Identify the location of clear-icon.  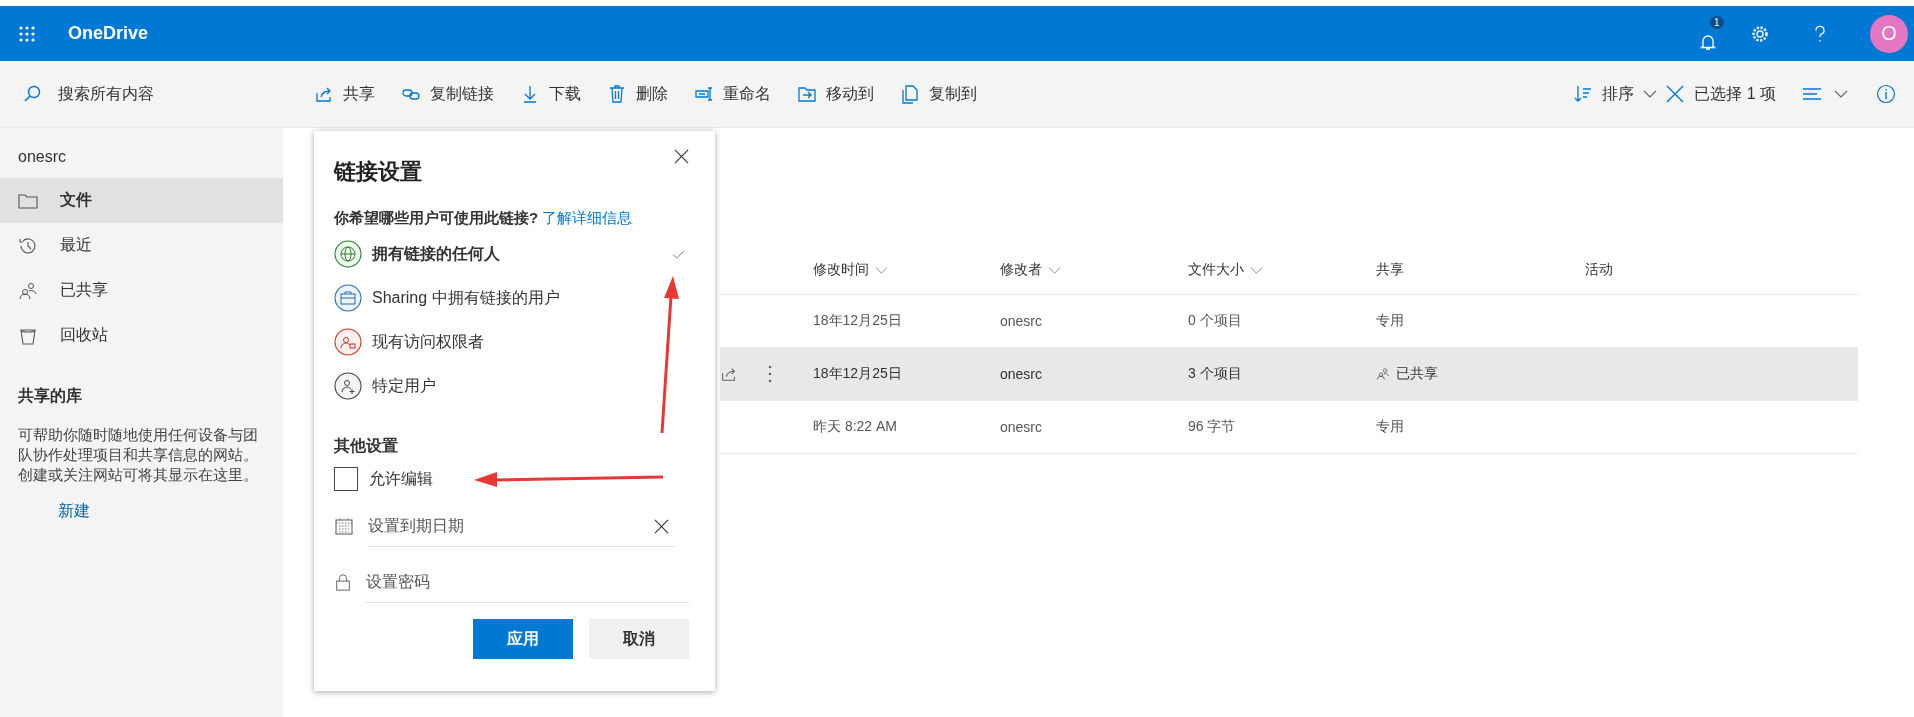
(661, 526).